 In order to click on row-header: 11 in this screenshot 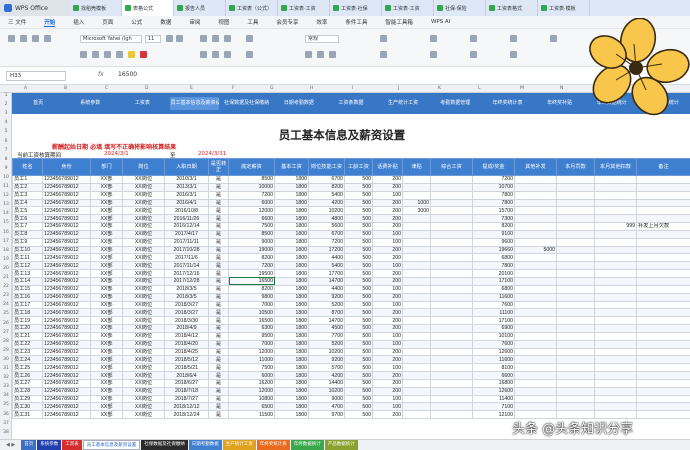, I will do `click(6, 186)`.